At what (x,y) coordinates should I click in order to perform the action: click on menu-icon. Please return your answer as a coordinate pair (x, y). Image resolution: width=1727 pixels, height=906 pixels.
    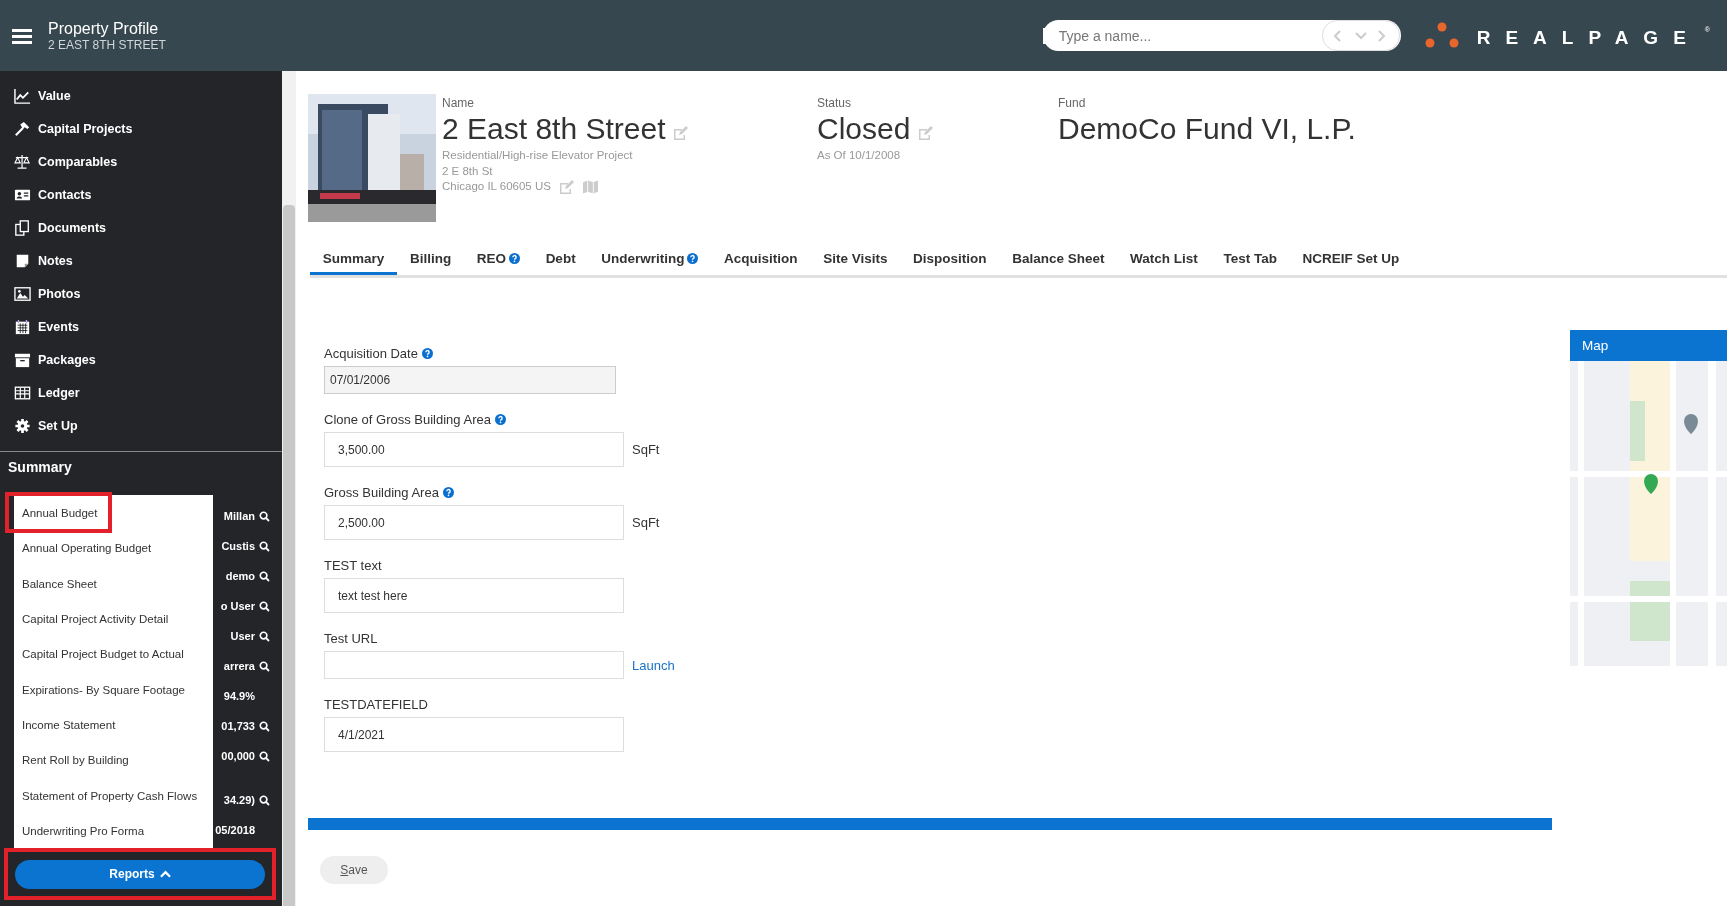
    Looking at the image, I should click on (22, 35).